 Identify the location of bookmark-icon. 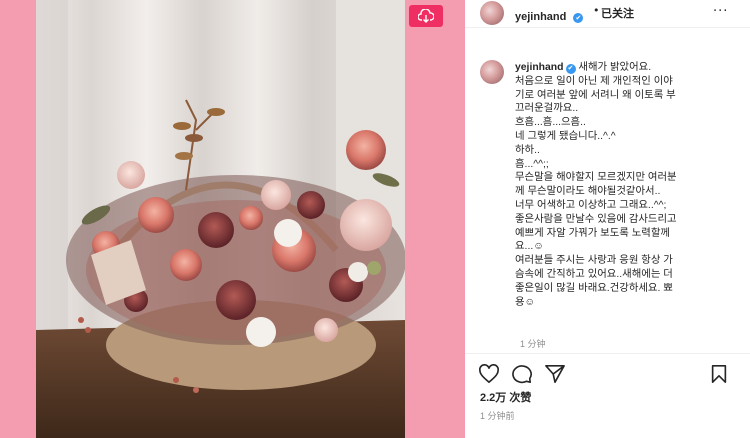
(719, 376).